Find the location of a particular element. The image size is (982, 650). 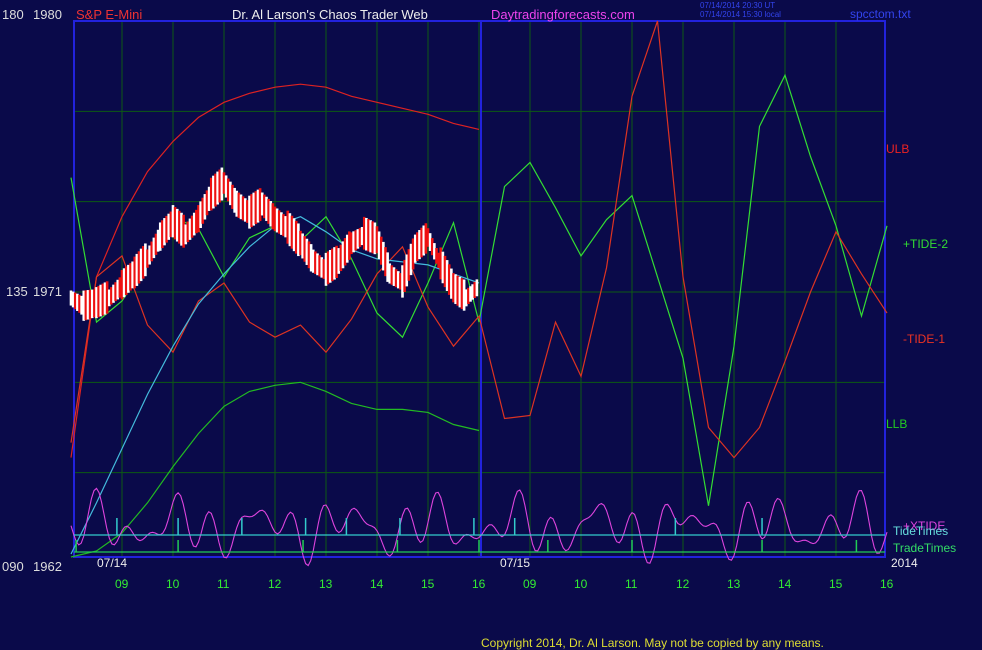

day-label-0715: 07/15 is located at coordinates (515, 563).